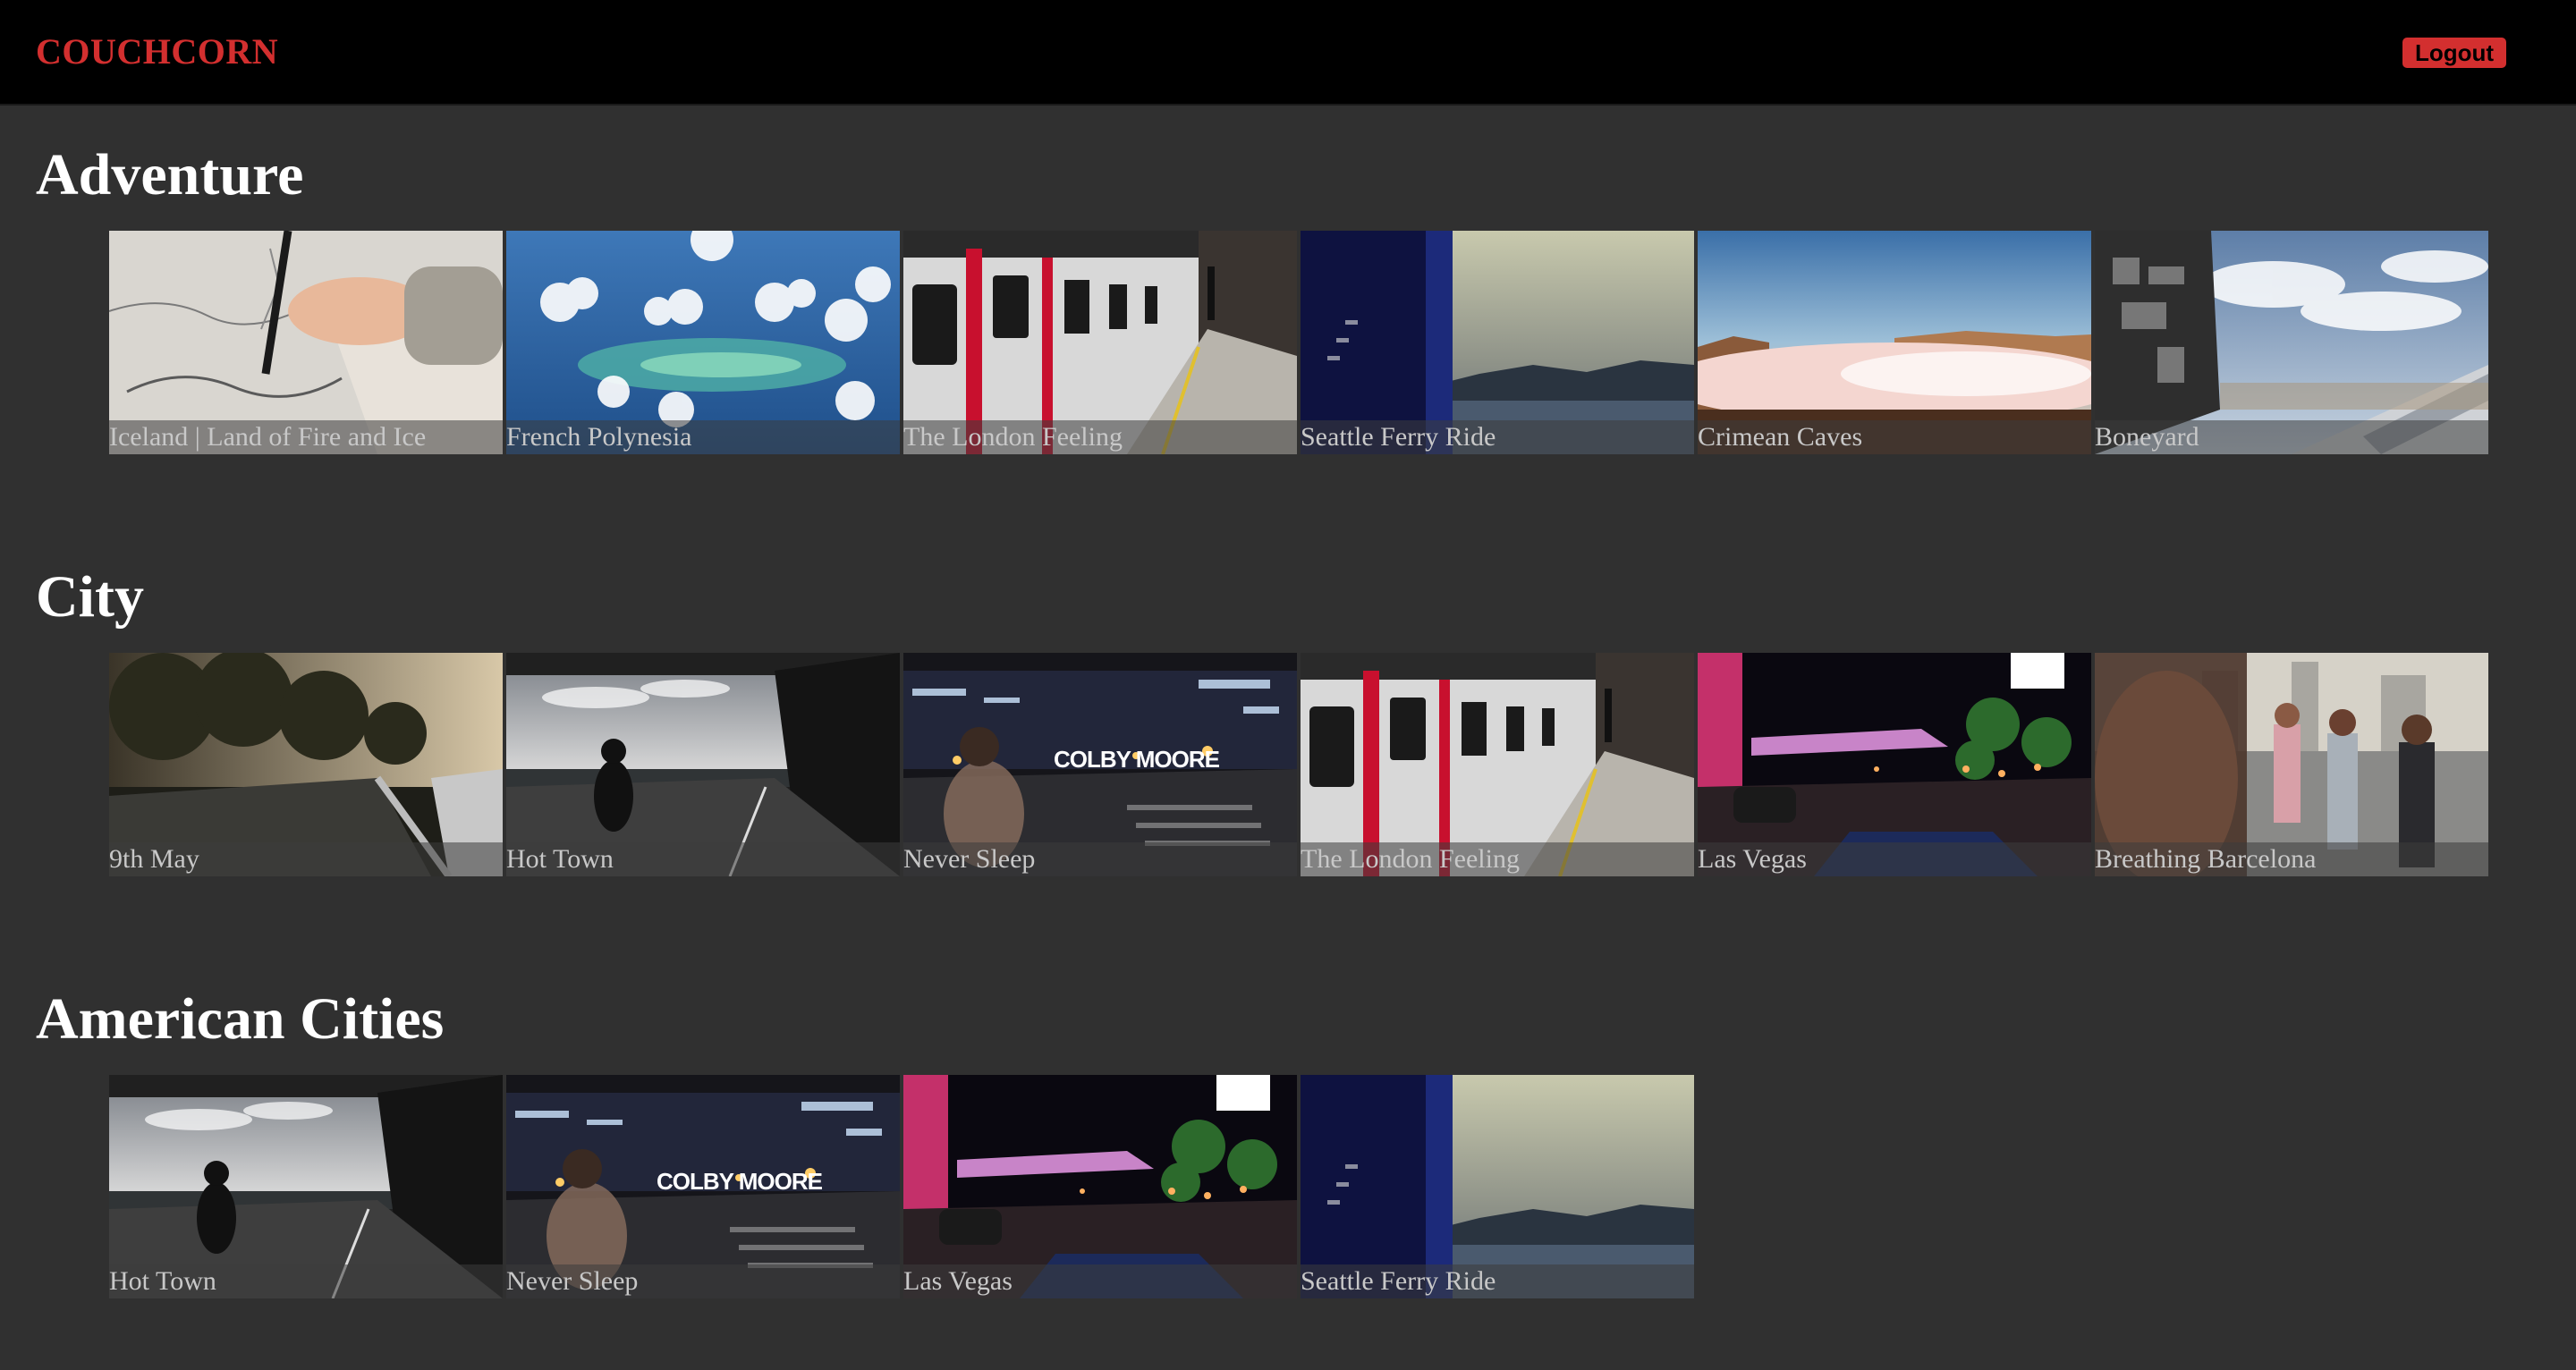 This screenshot has height=1370, width=2576. I want to click on video-tile: Breathing Barcelona, so click(2291, 764).